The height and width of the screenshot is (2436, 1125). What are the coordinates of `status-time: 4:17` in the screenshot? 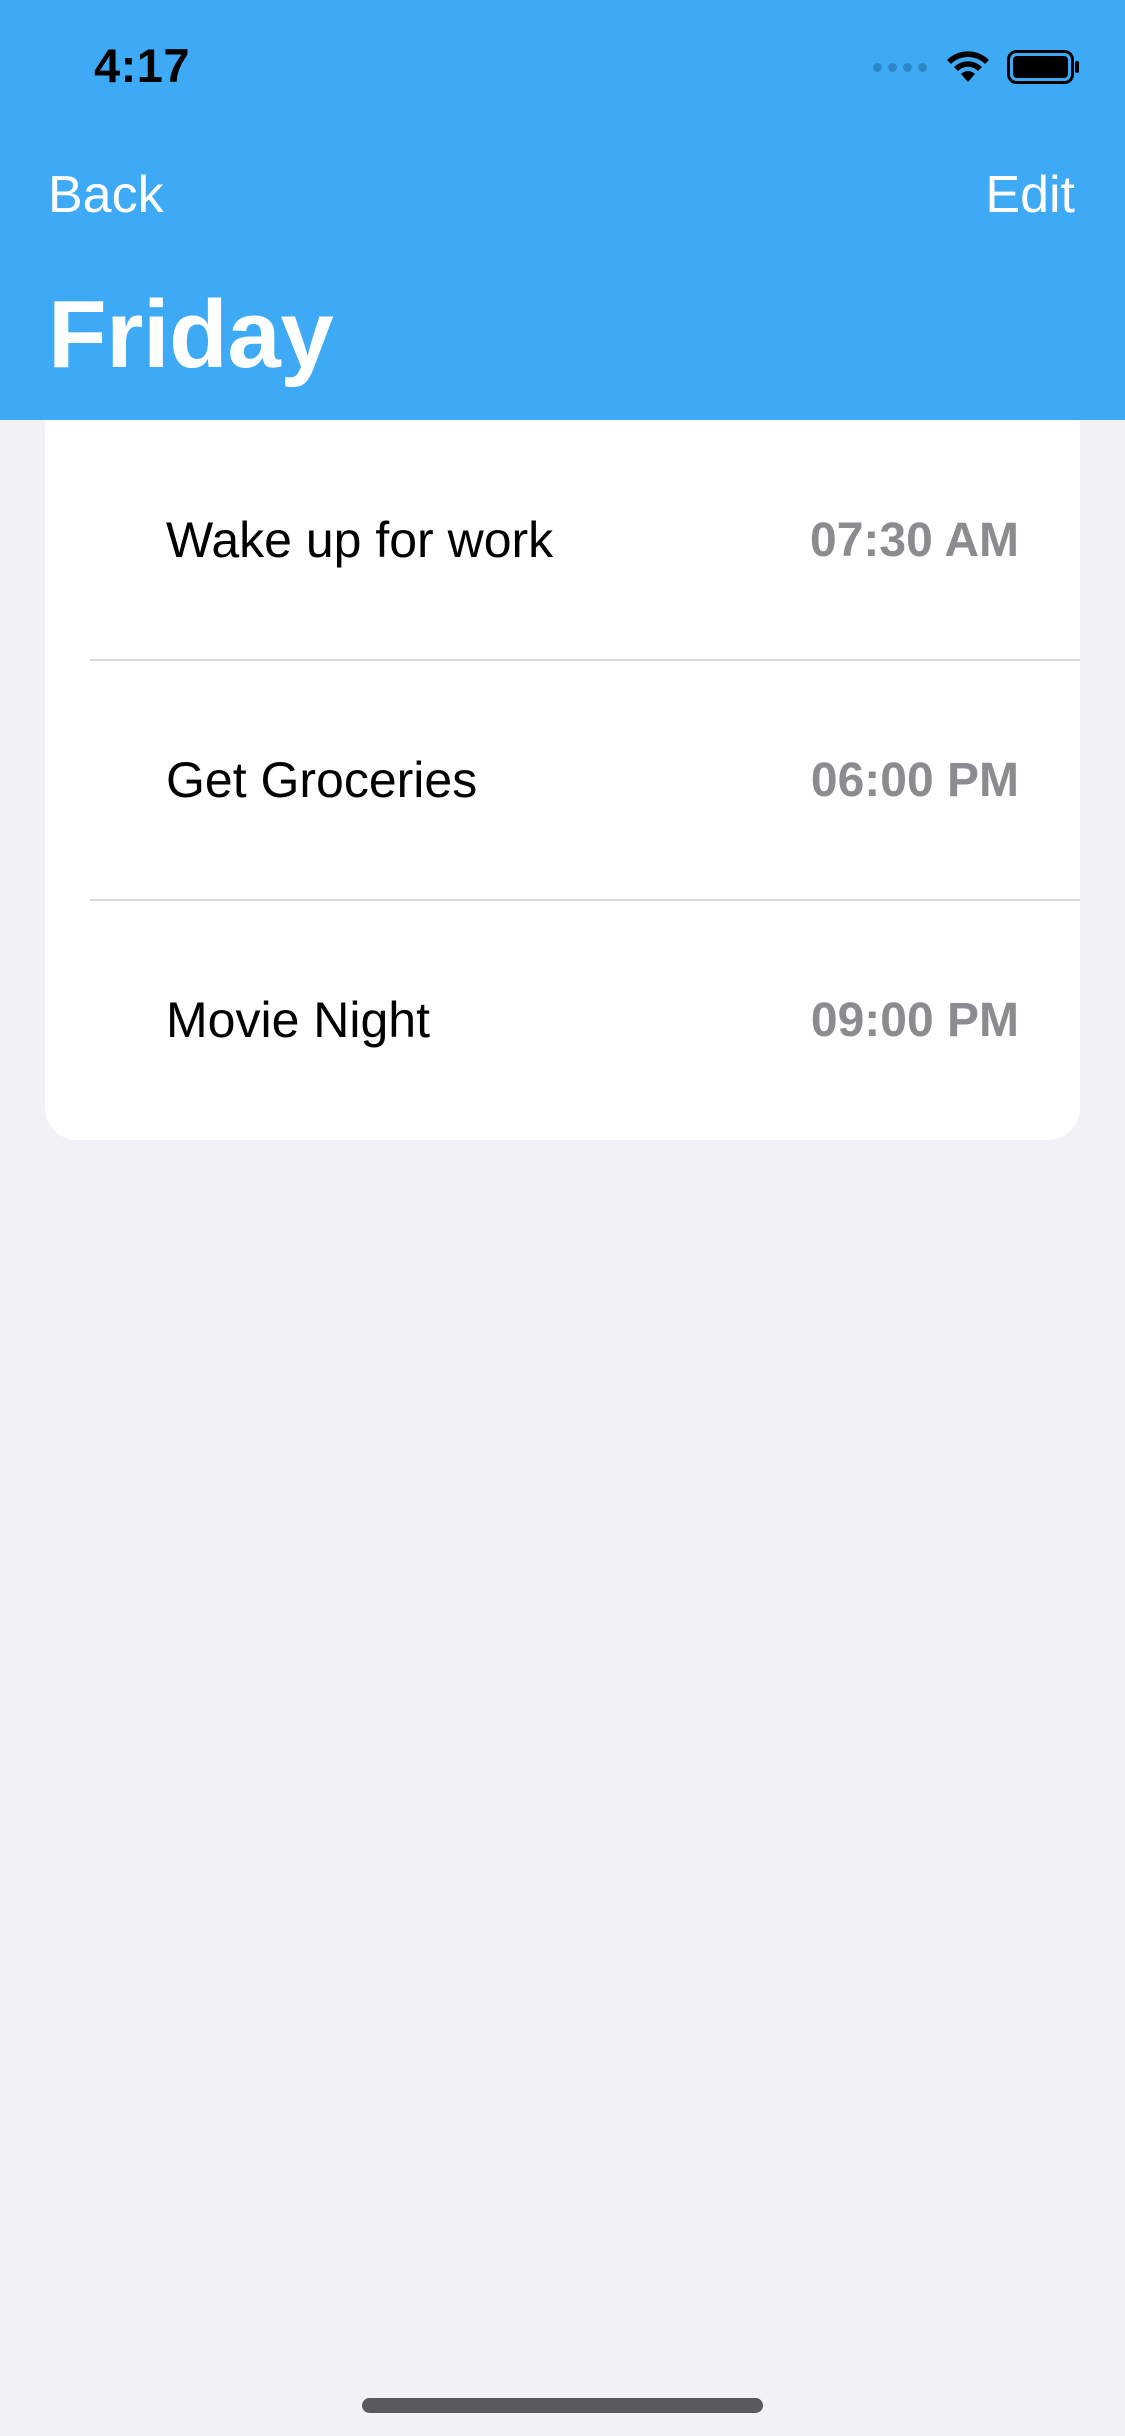 It's located at (142, 65).